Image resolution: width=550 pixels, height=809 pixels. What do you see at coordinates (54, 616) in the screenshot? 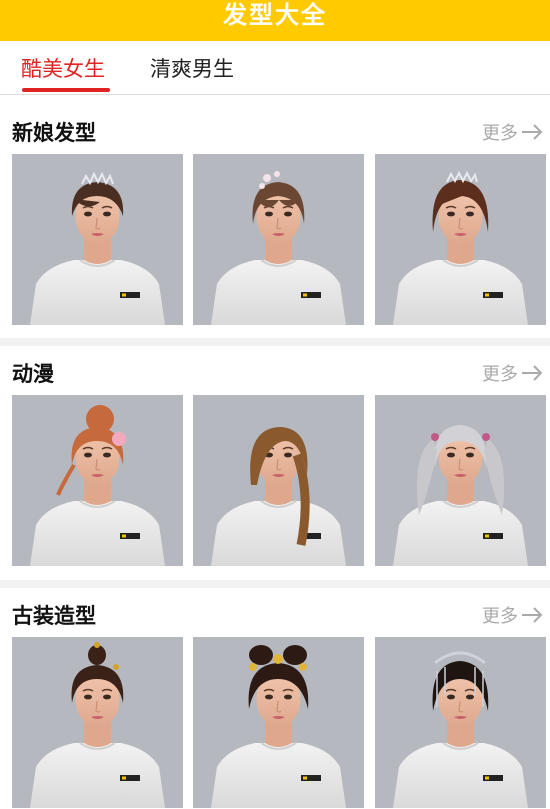
I see `section-title: 古装造型` at bounding box center [54, 616].